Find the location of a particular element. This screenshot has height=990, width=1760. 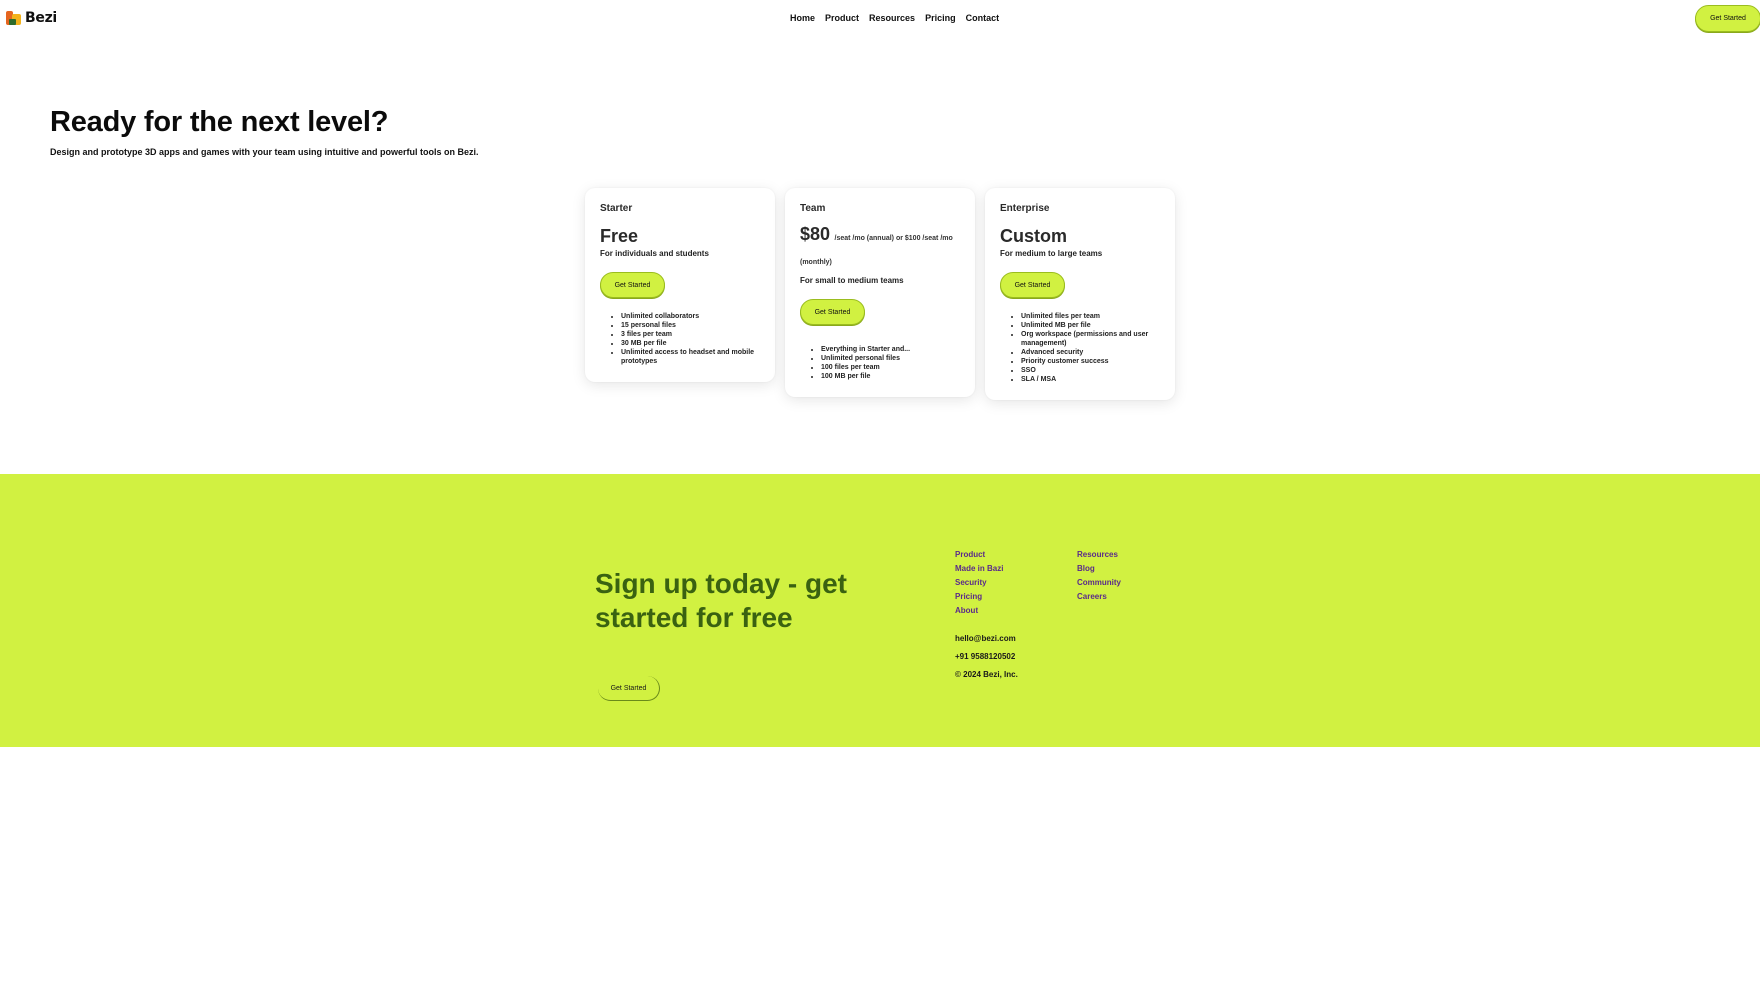

plan-description: For small to medium teams is located at coordinates (852, 280).